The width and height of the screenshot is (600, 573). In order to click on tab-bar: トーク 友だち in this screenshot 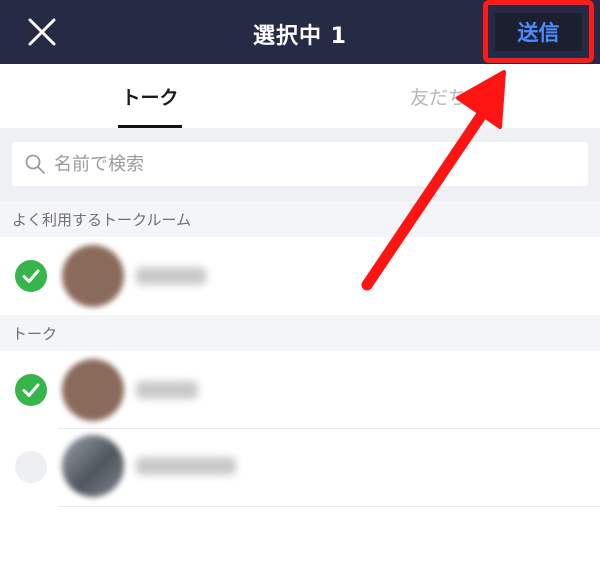, I will do `click(300, 96)`.